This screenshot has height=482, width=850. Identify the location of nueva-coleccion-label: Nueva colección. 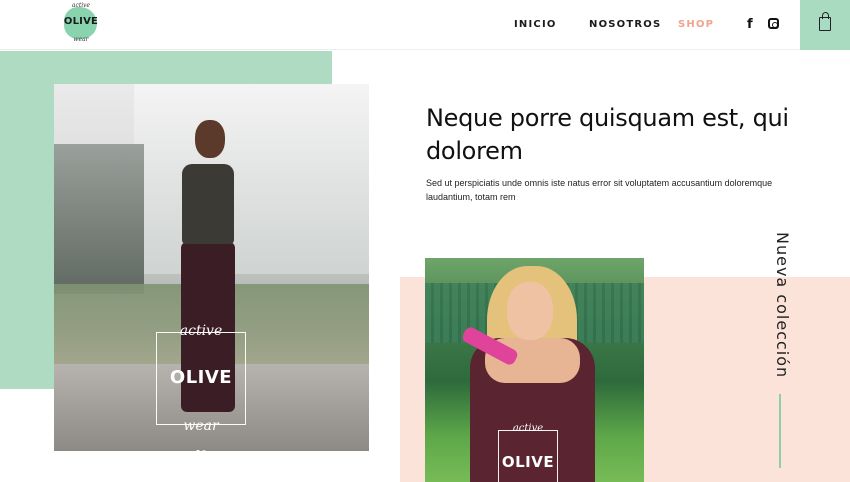
(781, 312).